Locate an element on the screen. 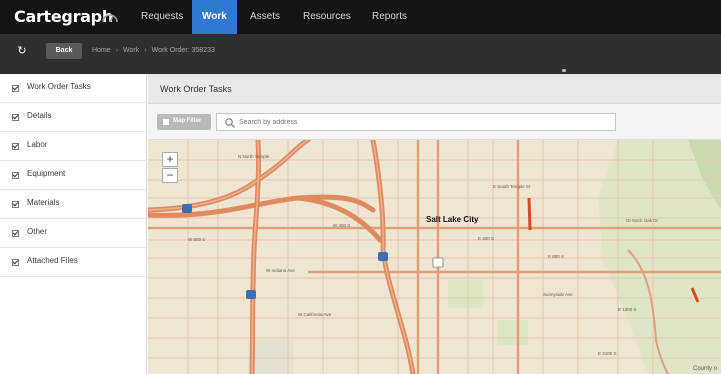 This screenshot has height=374, width=721. search-input is located at coordinates (424, 122).